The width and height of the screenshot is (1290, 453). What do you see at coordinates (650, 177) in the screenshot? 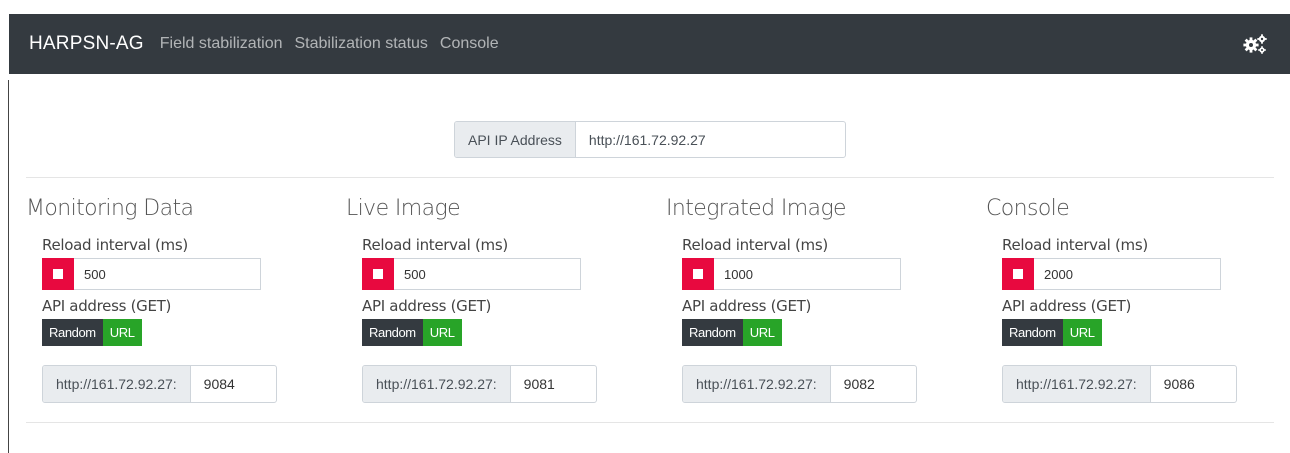
I see `divider-top` at bounding box center [650, 177].